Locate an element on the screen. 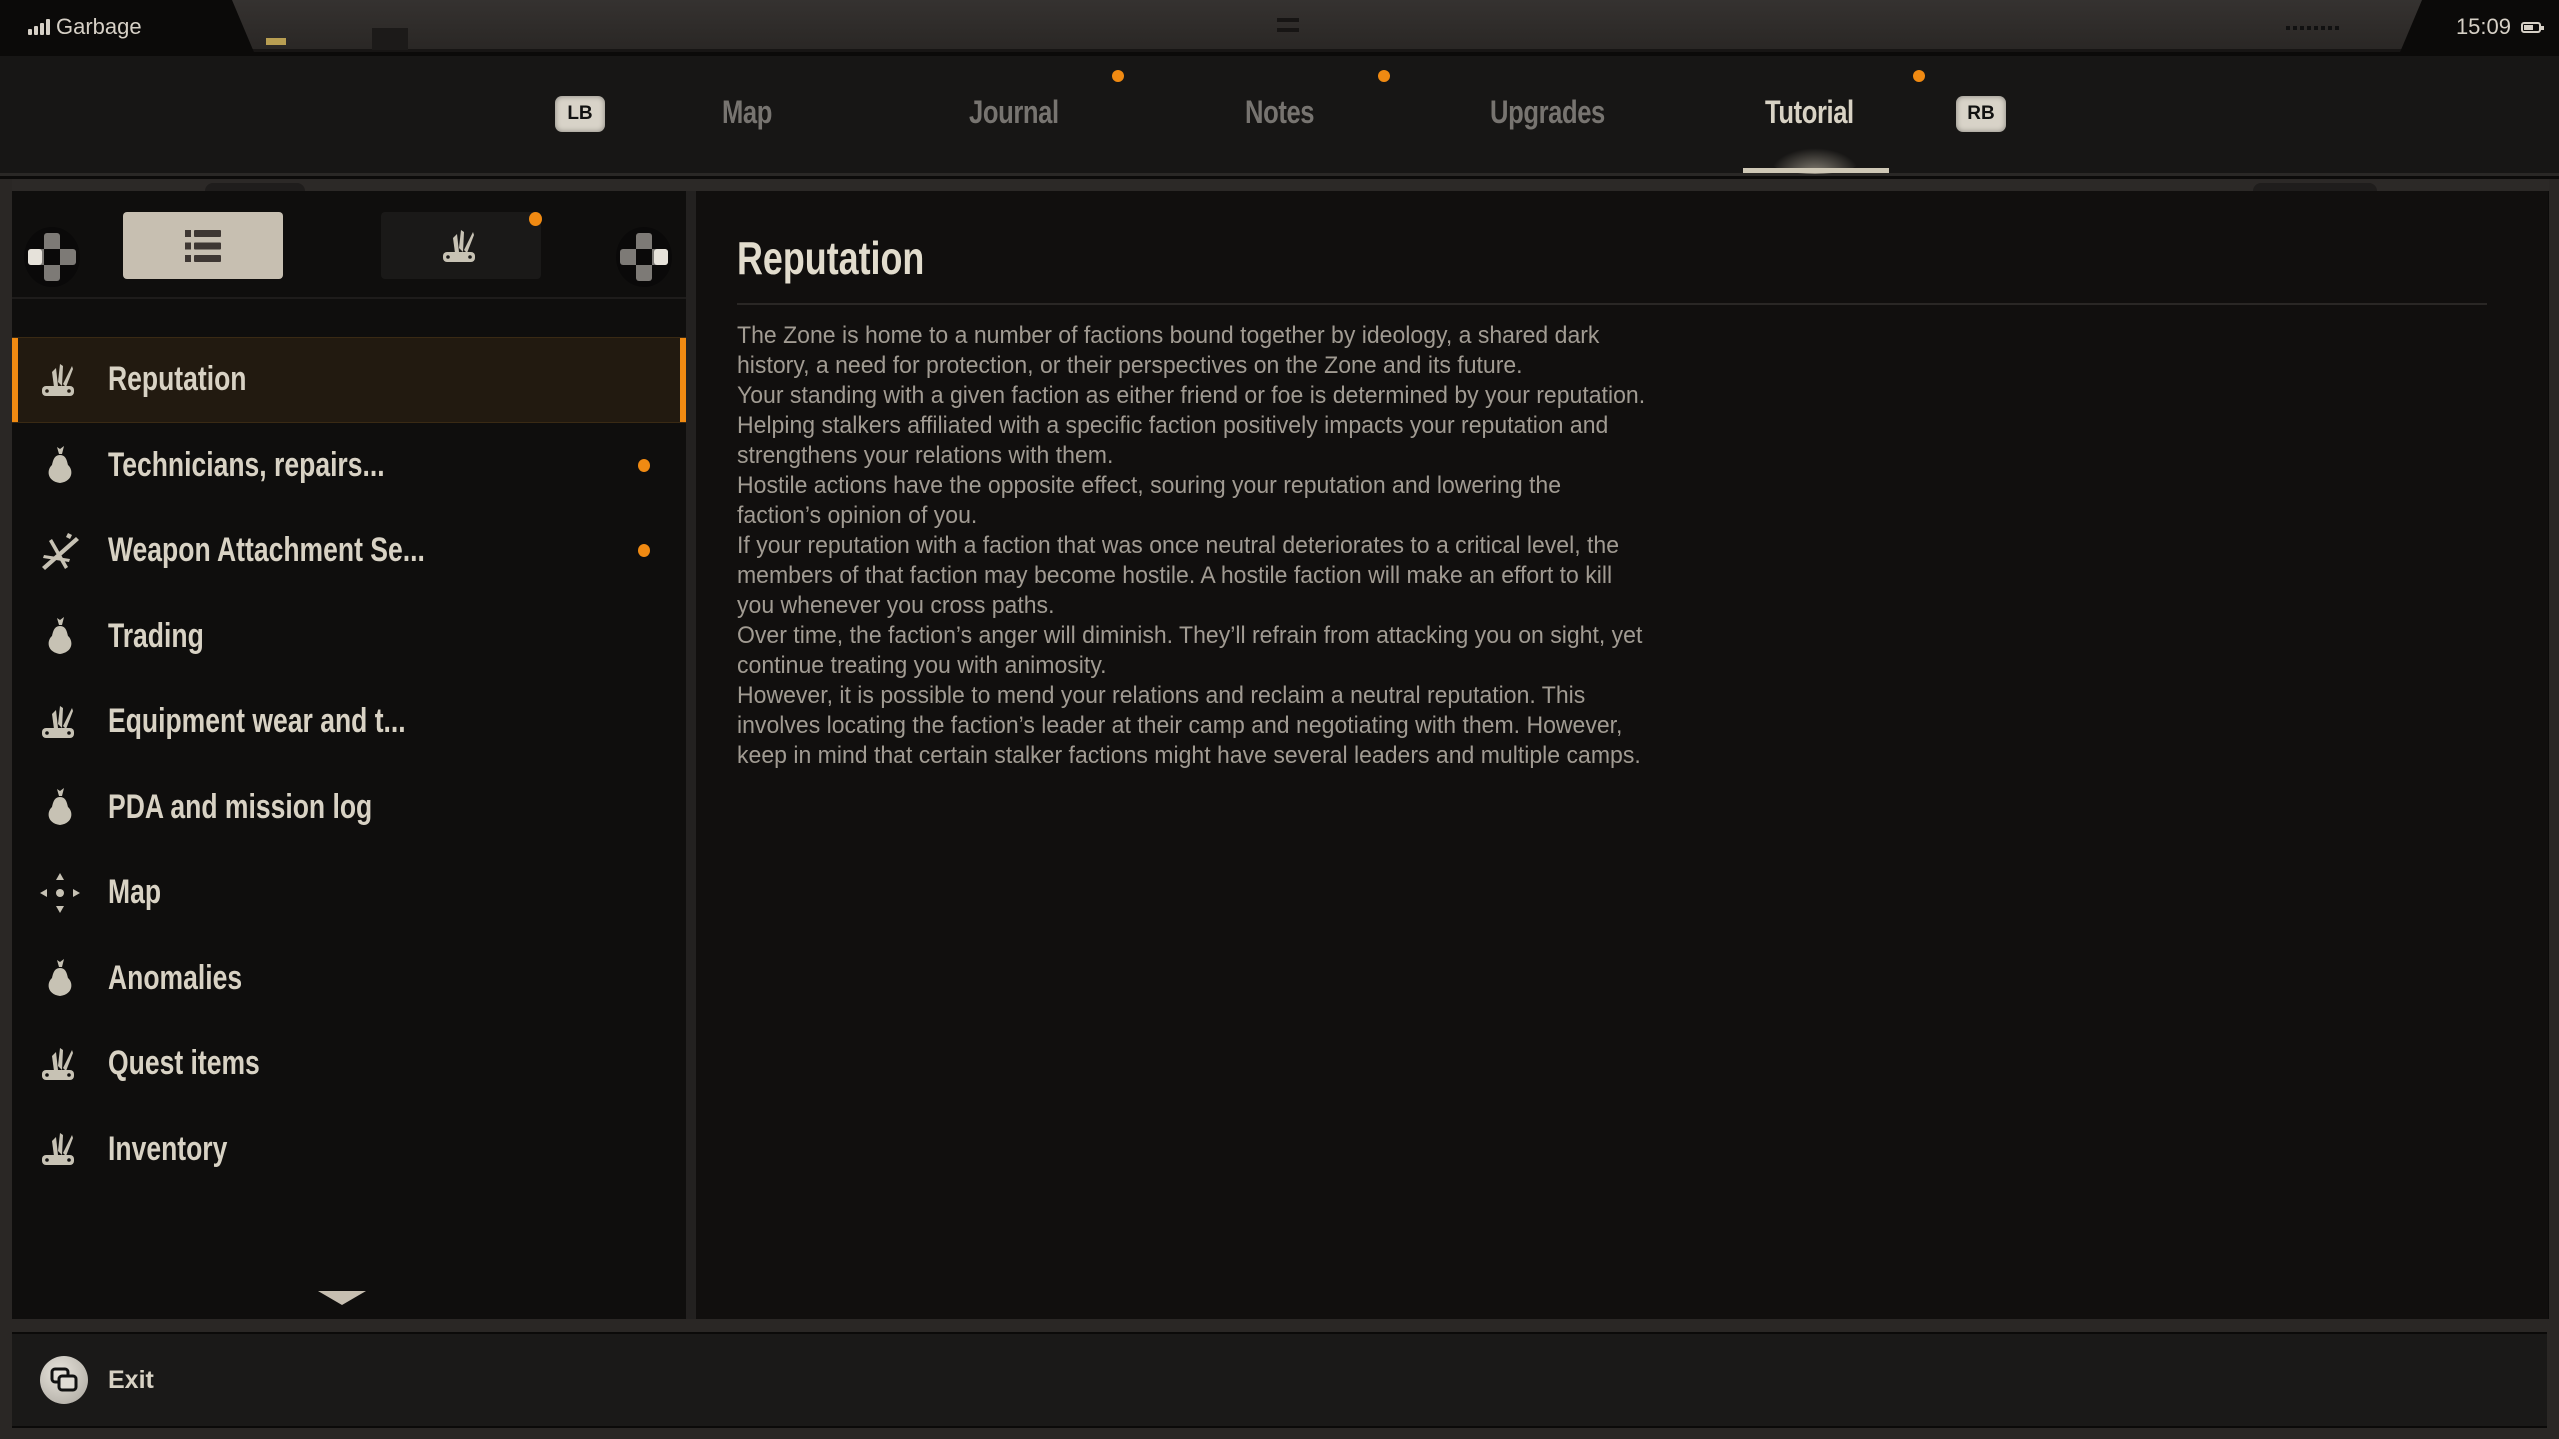 The width and height of the screenshot is (2559, 1439). tab-upgrades: Upgrades is located at coordinates (1547, 112).